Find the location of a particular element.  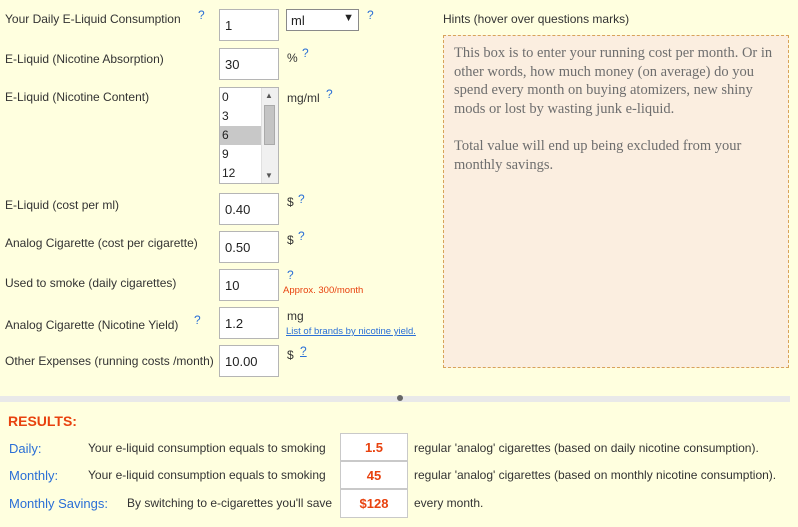

daily-cigarettes-note: Approx. 300/month is located at coordinates (323, 290).